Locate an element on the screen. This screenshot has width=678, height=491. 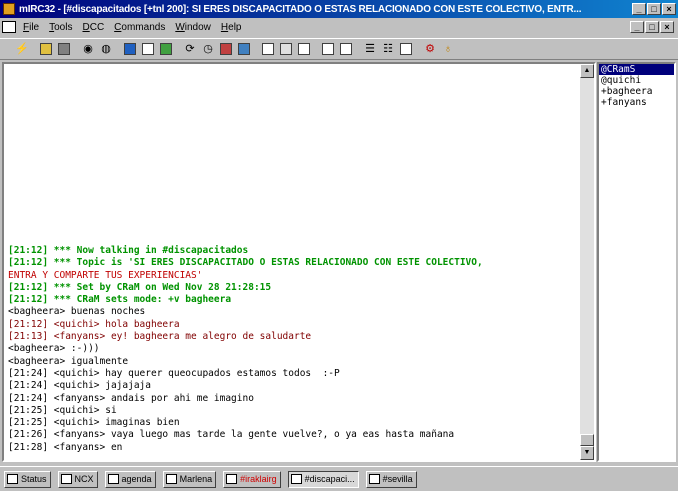
switchbar-button: agenda is located at coordinates (130, 479).